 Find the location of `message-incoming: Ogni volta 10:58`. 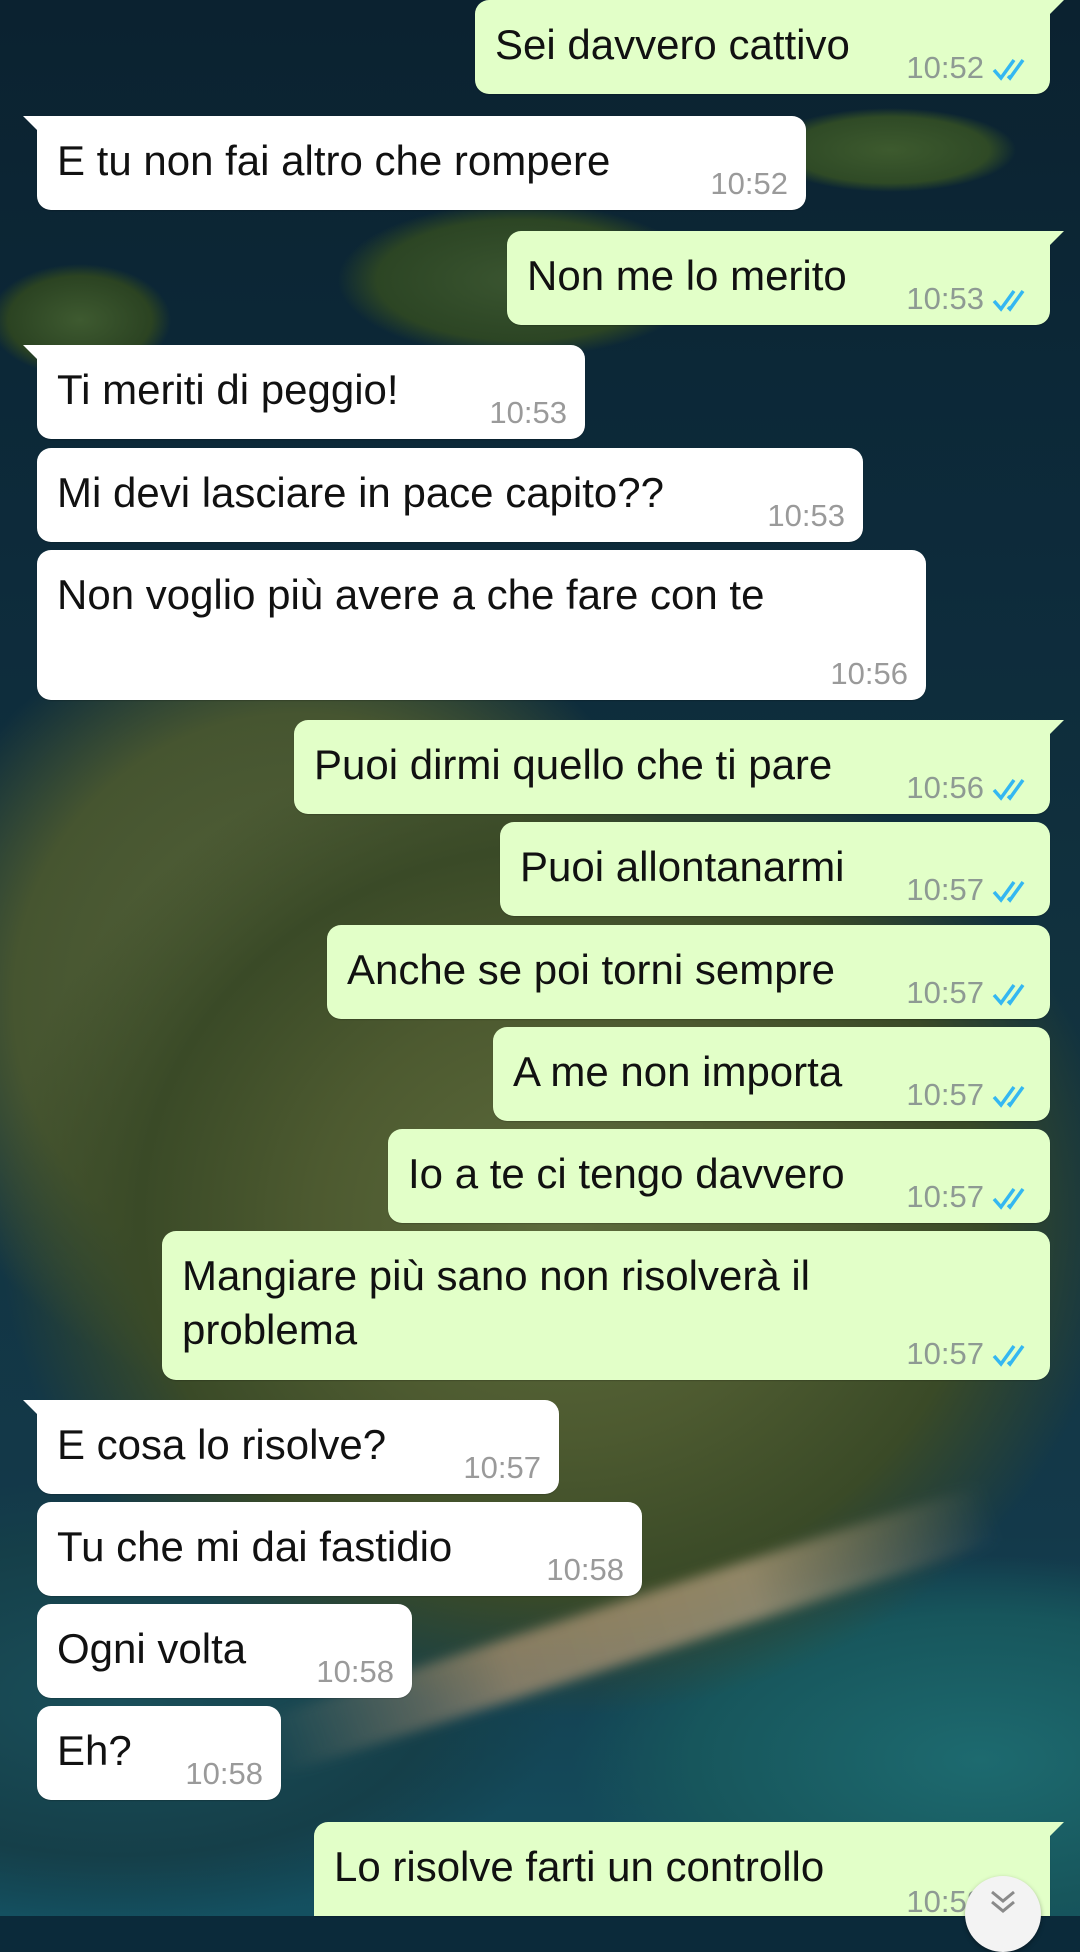

message-incoming: Ogni volta 10:58 is located at coordinates (224, 1651).